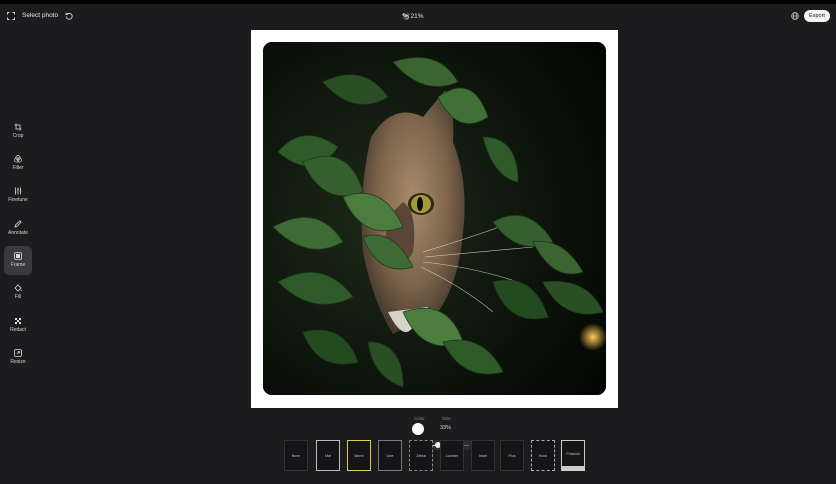  I want to click on frame-style-line: Line, so click(390, 455).